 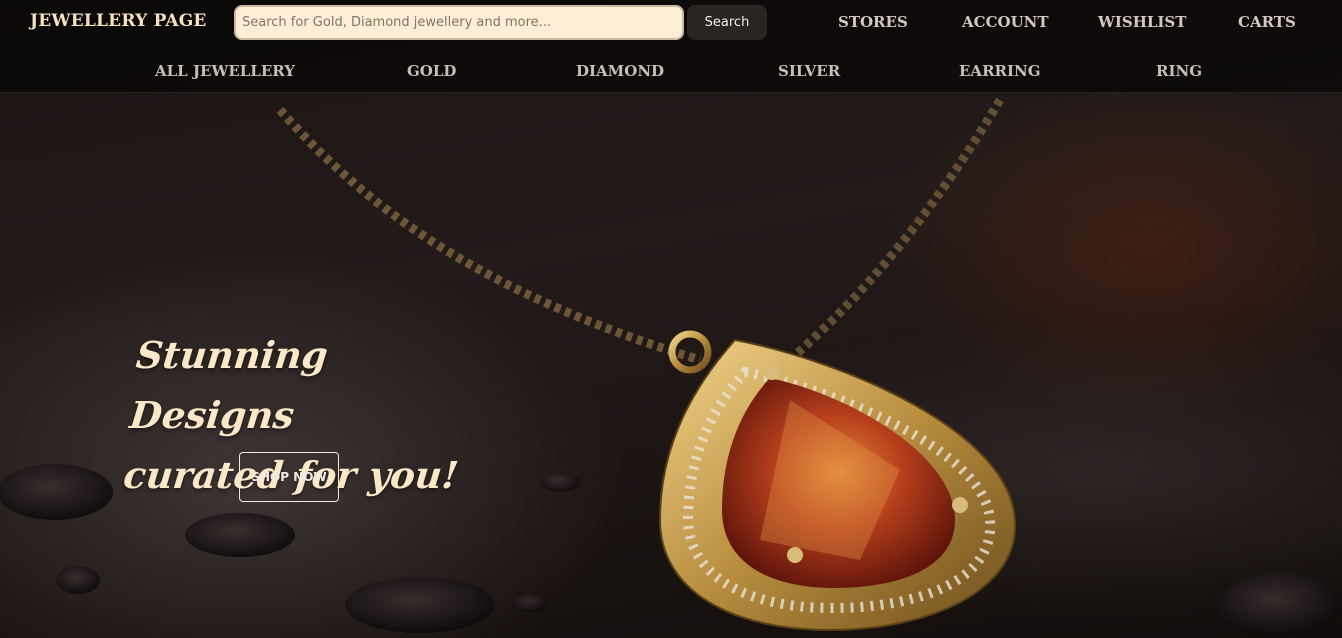 I want to click on category-ring: RING, so click(x=1179, y=71).